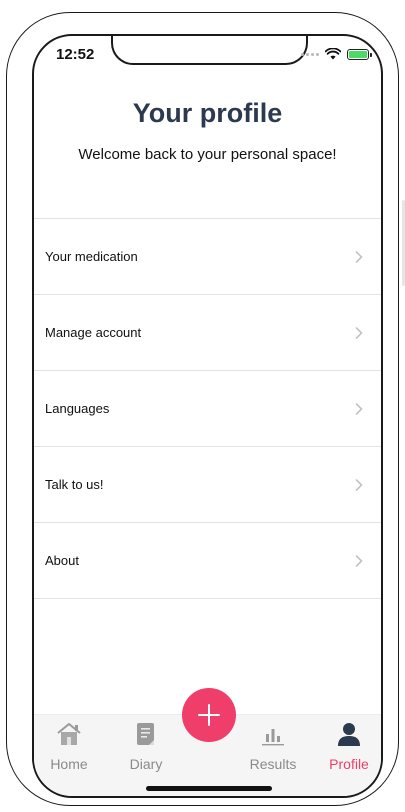 Image resolution: width=405 pixels, height=812 pixels. I want to click on tab-profile: Profile, so click(347, 746).